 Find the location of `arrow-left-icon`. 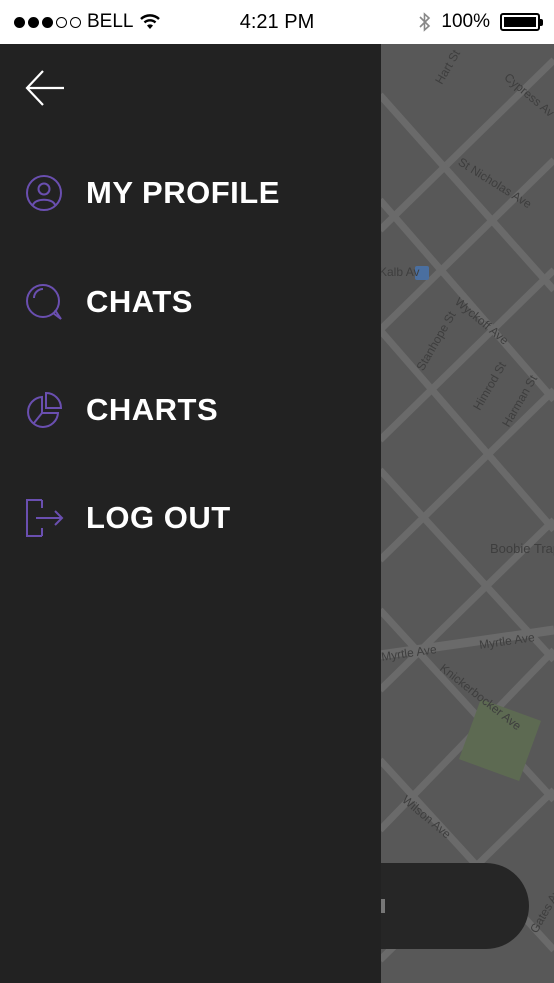

arrow-left-icon is located at coordinates (44, 88).